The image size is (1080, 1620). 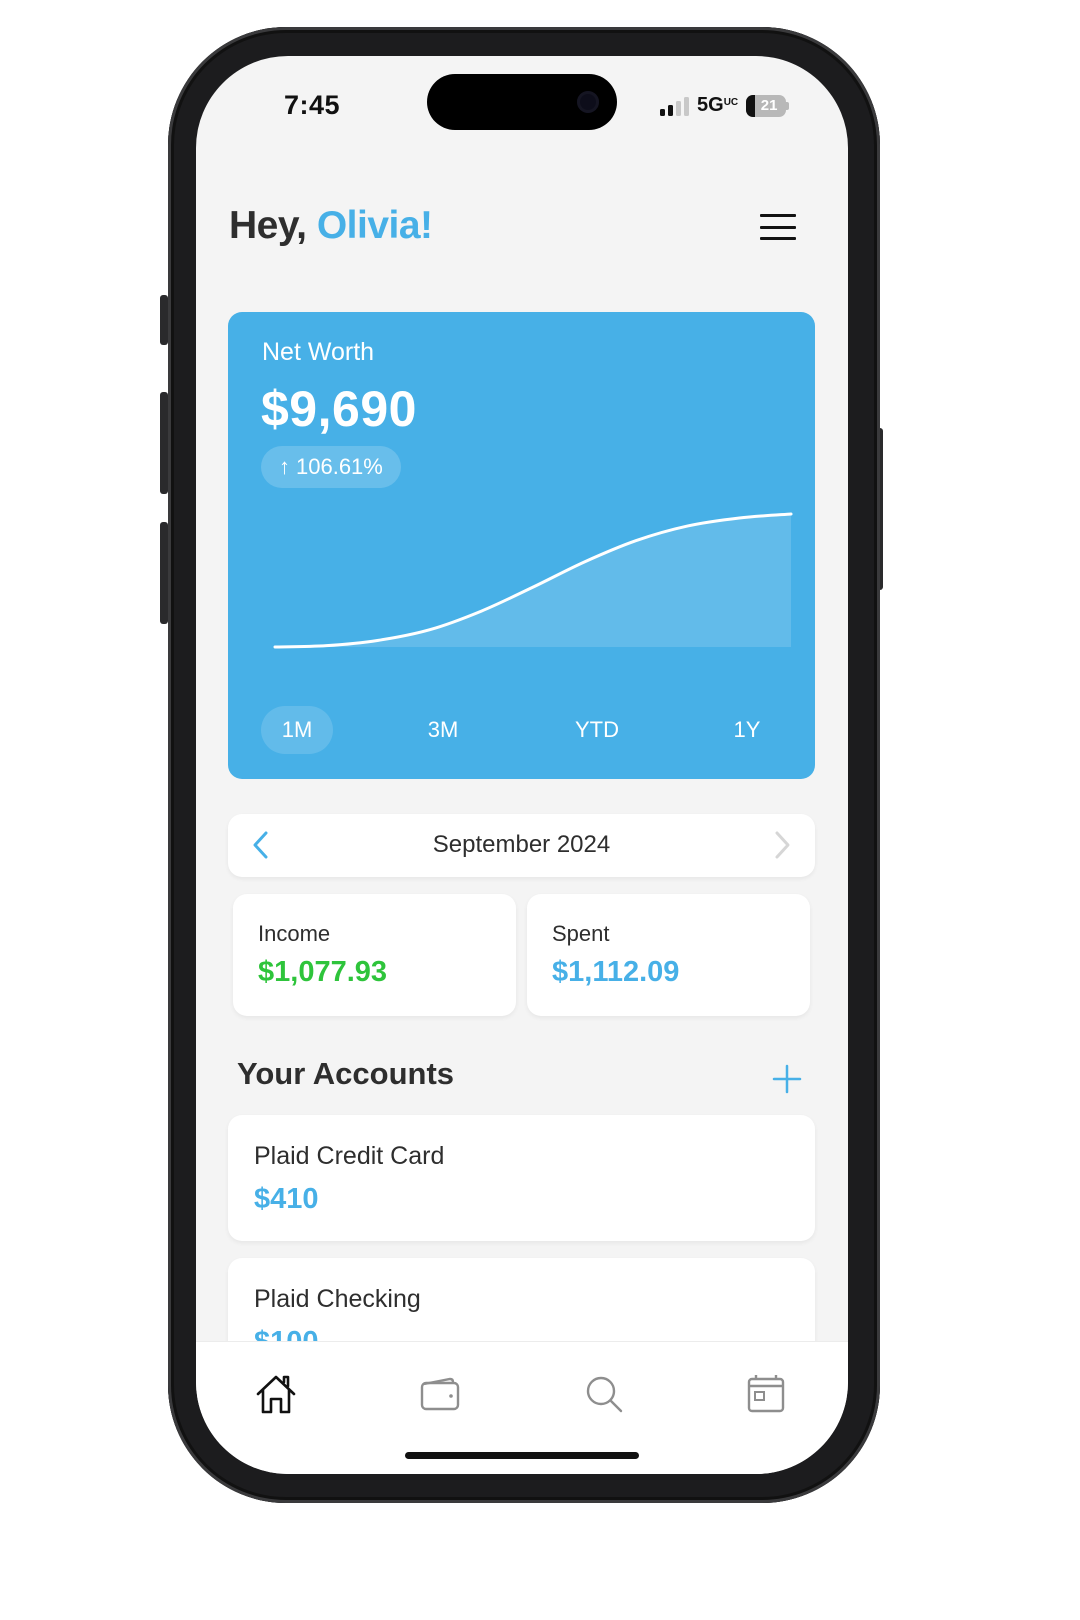 What do you see at coordinates (286, 1199) in the screenshot?
I see `account-balance: $410` at bounding box center [286, 1199].